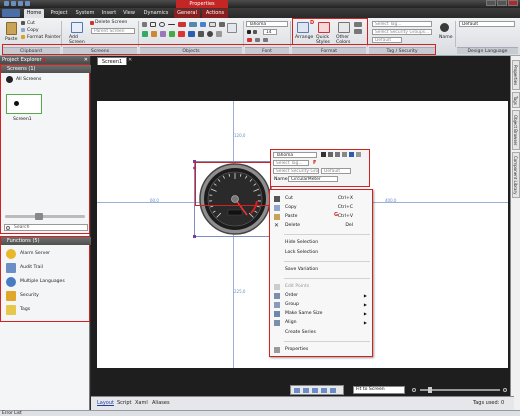  What do you see at coordinates (321, 323) in the screenshot?
I see `menu-align: Align ▶` at bounding box center [321, 323].